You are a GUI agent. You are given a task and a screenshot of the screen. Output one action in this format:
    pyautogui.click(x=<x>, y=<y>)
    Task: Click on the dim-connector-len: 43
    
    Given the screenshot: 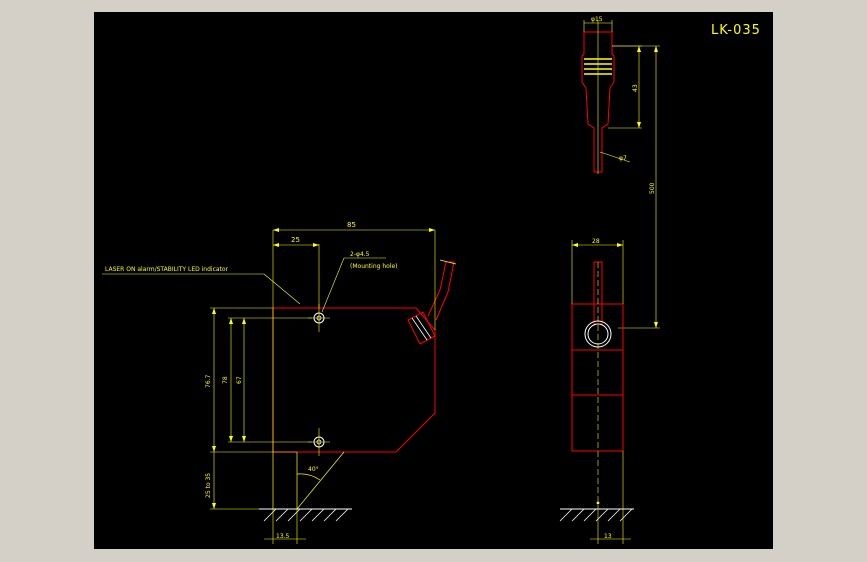 What is the action you would take?
    pyautogui.click(x=625, y=87)
    